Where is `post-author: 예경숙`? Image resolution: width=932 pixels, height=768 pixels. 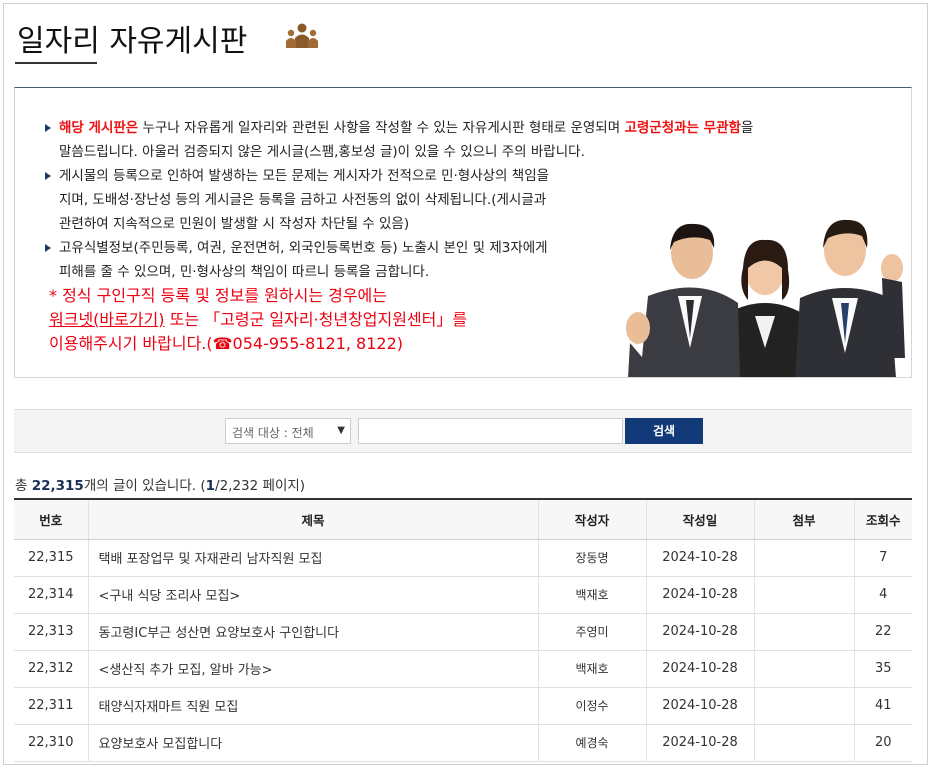
post-author: 예경숙 is located at coordinates (591, 743).